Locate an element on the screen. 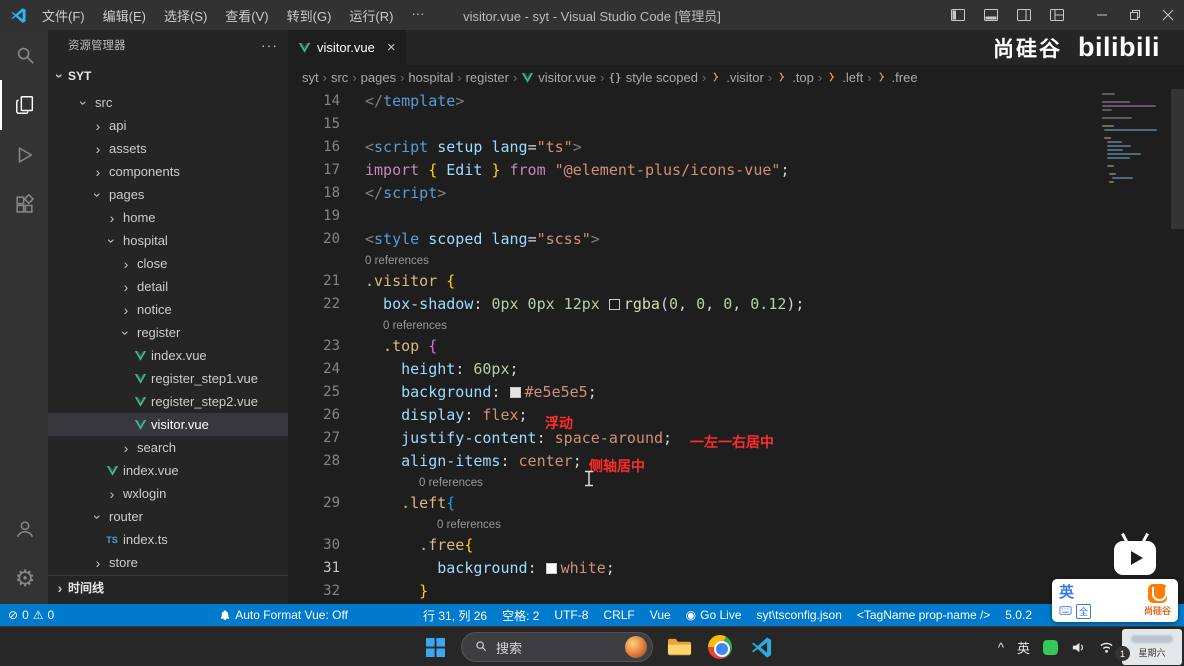  code-line-20: 20 <style scoped lang="scss"> is located at coordinates (736, 238).